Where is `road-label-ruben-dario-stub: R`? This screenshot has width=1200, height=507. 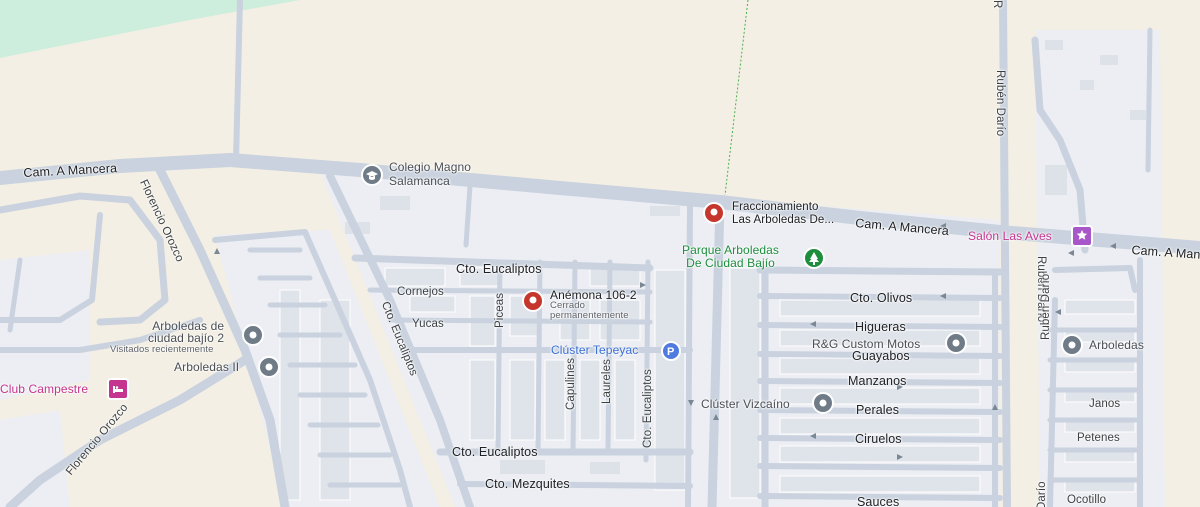 road-label-ruben-dario-stub: R is located at coordinates (997, 4).